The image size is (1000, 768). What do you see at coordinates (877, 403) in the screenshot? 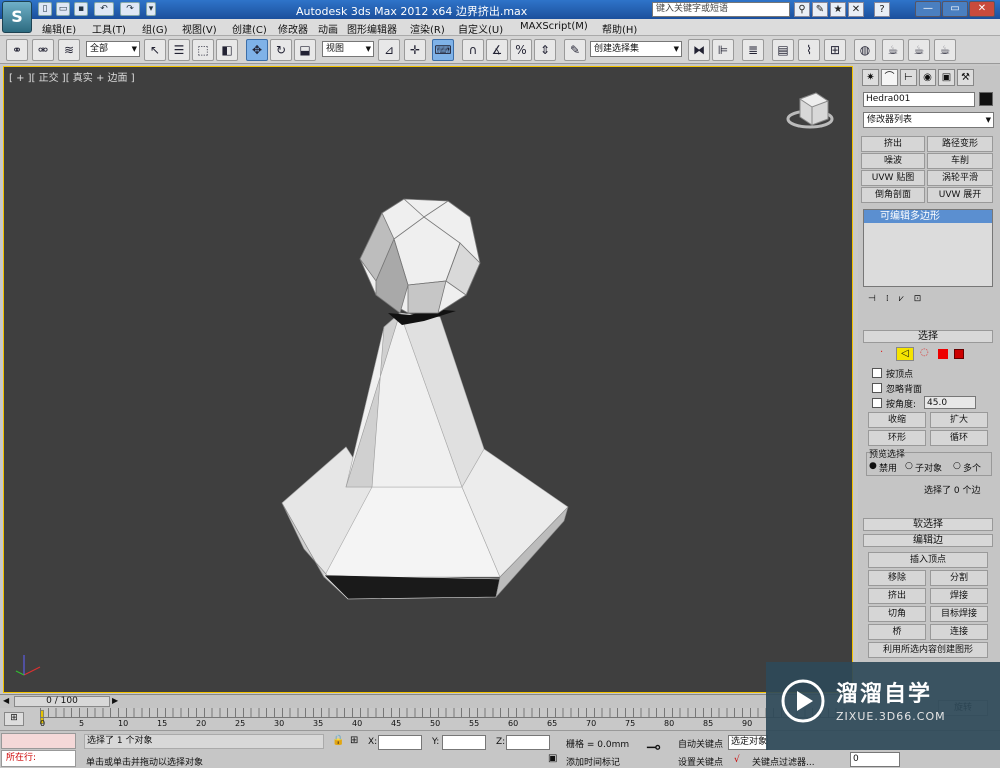
I see `by-angle-checkbox` at bounding box center [877, 403].